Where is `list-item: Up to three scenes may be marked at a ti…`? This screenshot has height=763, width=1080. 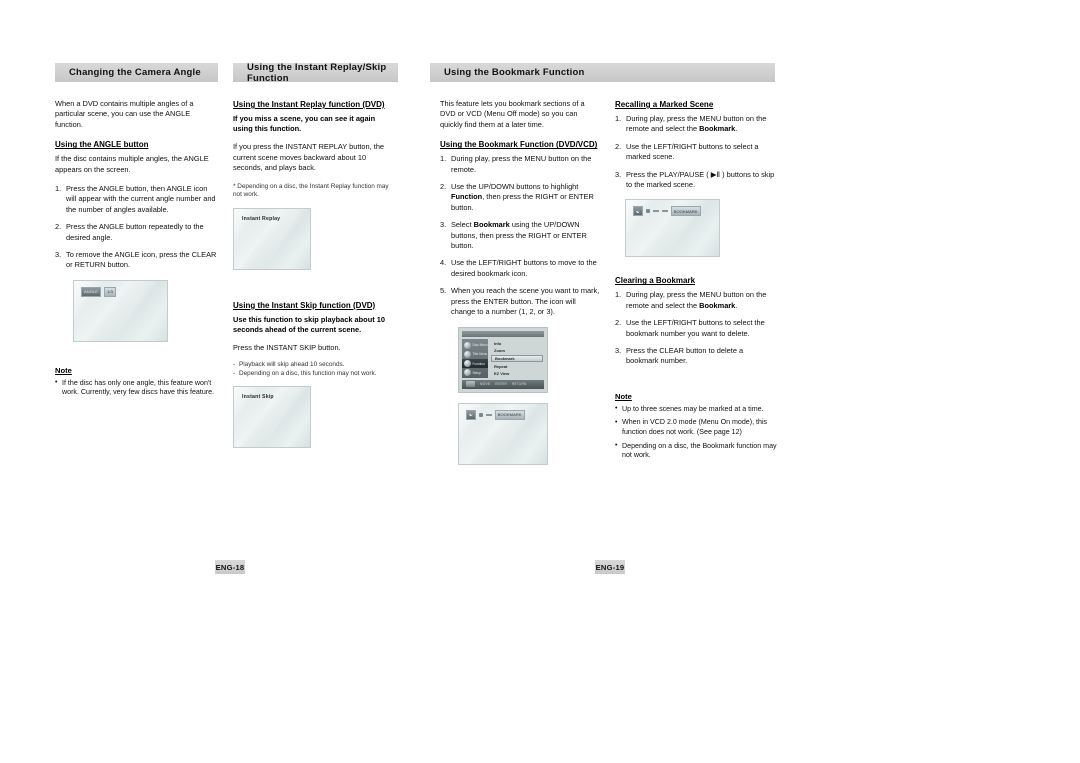 list-item: Up to three scenes may be marked at a ti… is located at coordinates (696, 409).